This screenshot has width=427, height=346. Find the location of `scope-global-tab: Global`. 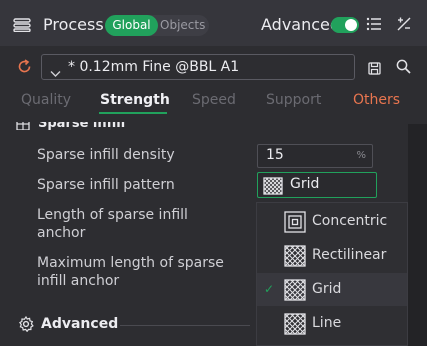

scope-global-tab: Global is located at coordinates (131, 25).